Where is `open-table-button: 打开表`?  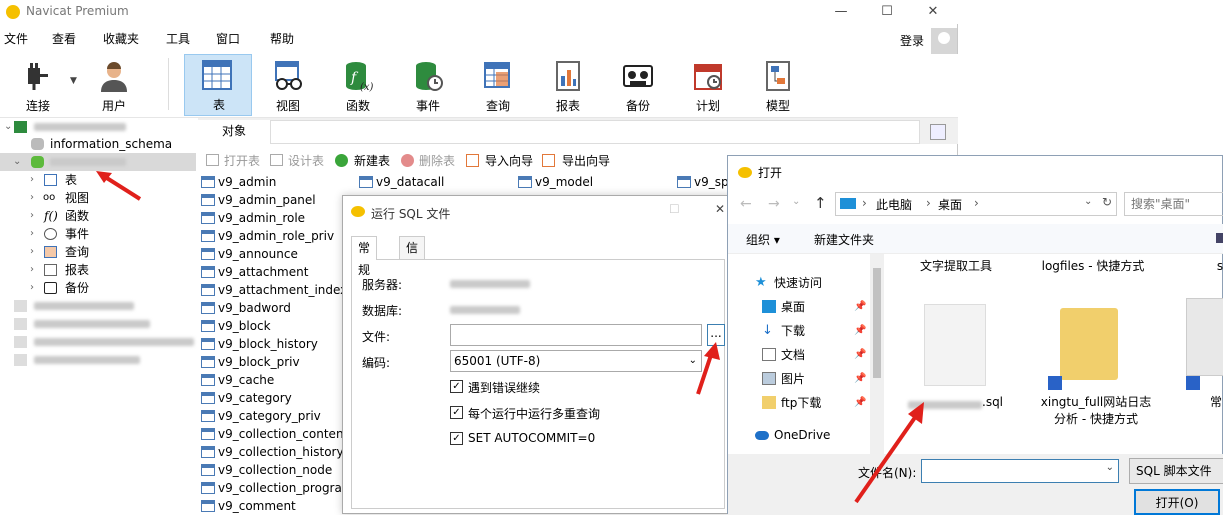
open-table-button: 打开表 is located at coordinates (242, 160).